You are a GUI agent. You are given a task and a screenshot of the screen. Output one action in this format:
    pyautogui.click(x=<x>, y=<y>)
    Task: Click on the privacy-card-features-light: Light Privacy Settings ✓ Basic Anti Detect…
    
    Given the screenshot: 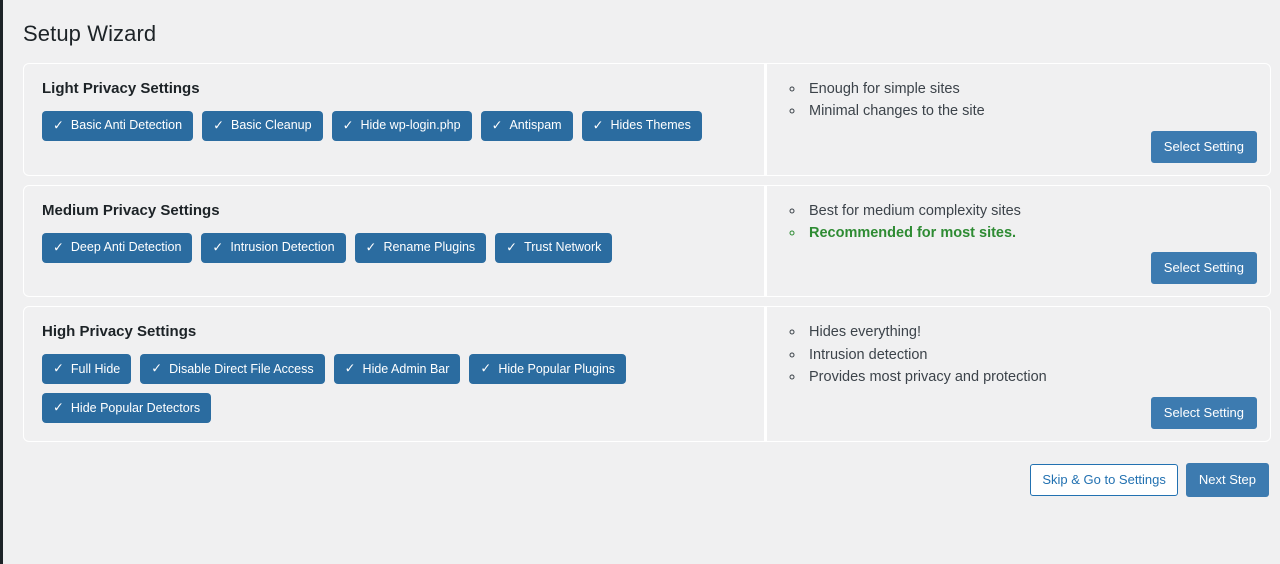 What is the action you would take?
    pyautogui.click(x=394, y=119)
    